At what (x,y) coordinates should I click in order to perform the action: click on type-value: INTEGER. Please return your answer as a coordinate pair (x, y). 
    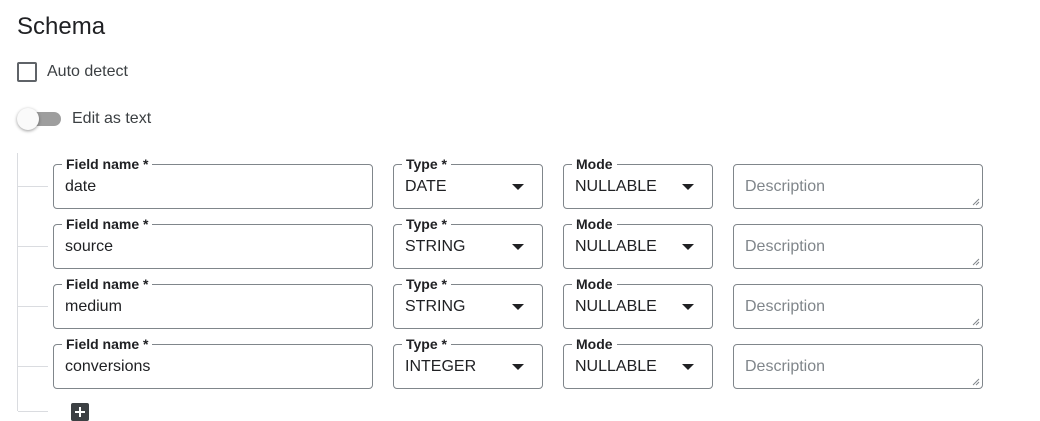
    Looking at the image, I should click on (441, 366).